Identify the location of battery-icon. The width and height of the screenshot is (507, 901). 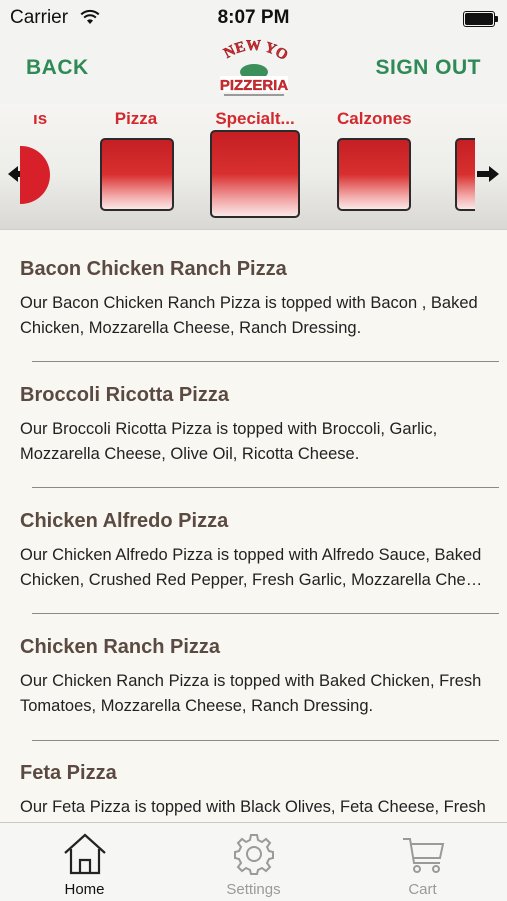
(480, 19).